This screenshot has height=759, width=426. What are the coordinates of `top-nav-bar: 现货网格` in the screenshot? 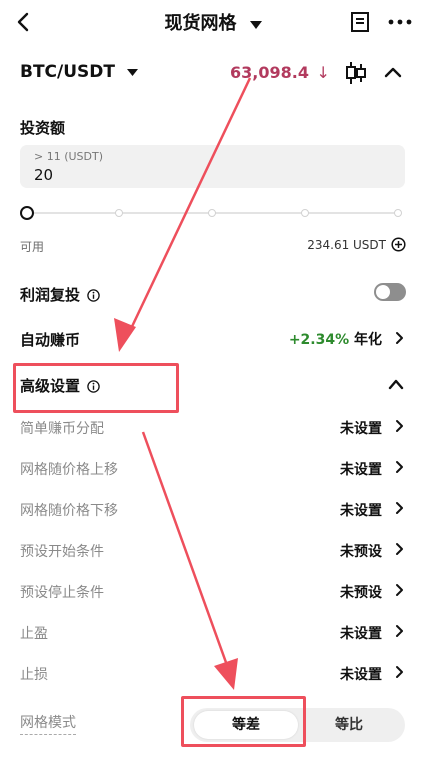 It's located at (213, 22).